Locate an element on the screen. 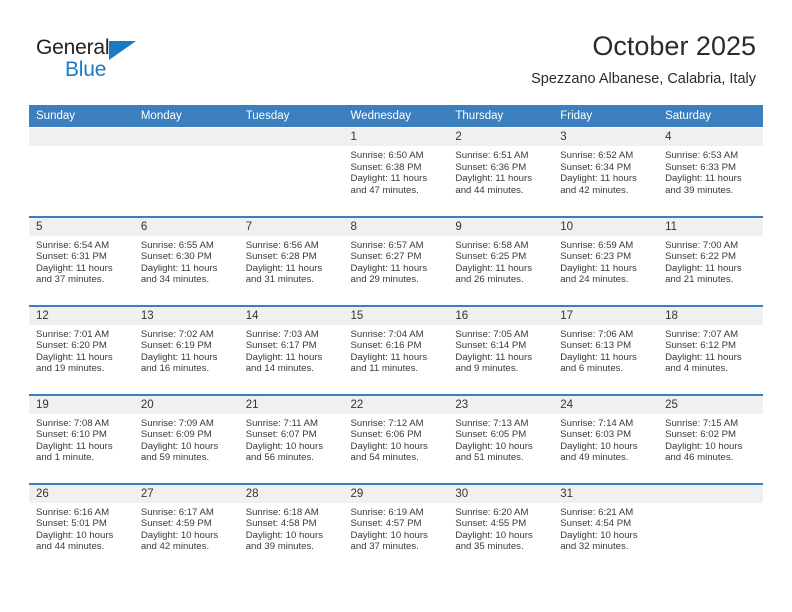 The width and height of the screenshot is (792, 612). day-sunrise-text: Sunrise: 6:56 AM is located at coordinates (282, 245).